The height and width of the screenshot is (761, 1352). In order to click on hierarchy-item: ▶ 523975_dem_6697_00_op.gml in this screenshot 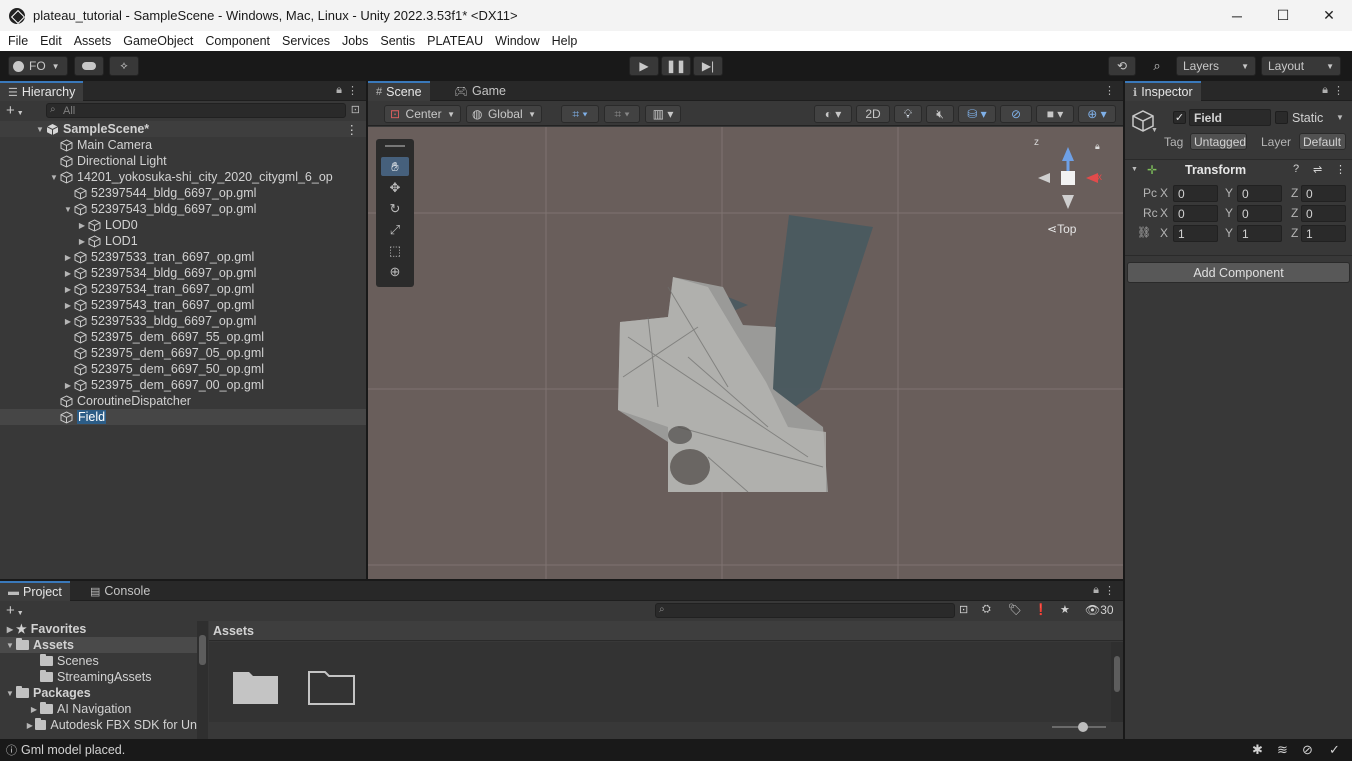, I will do `click(183, 385)`.